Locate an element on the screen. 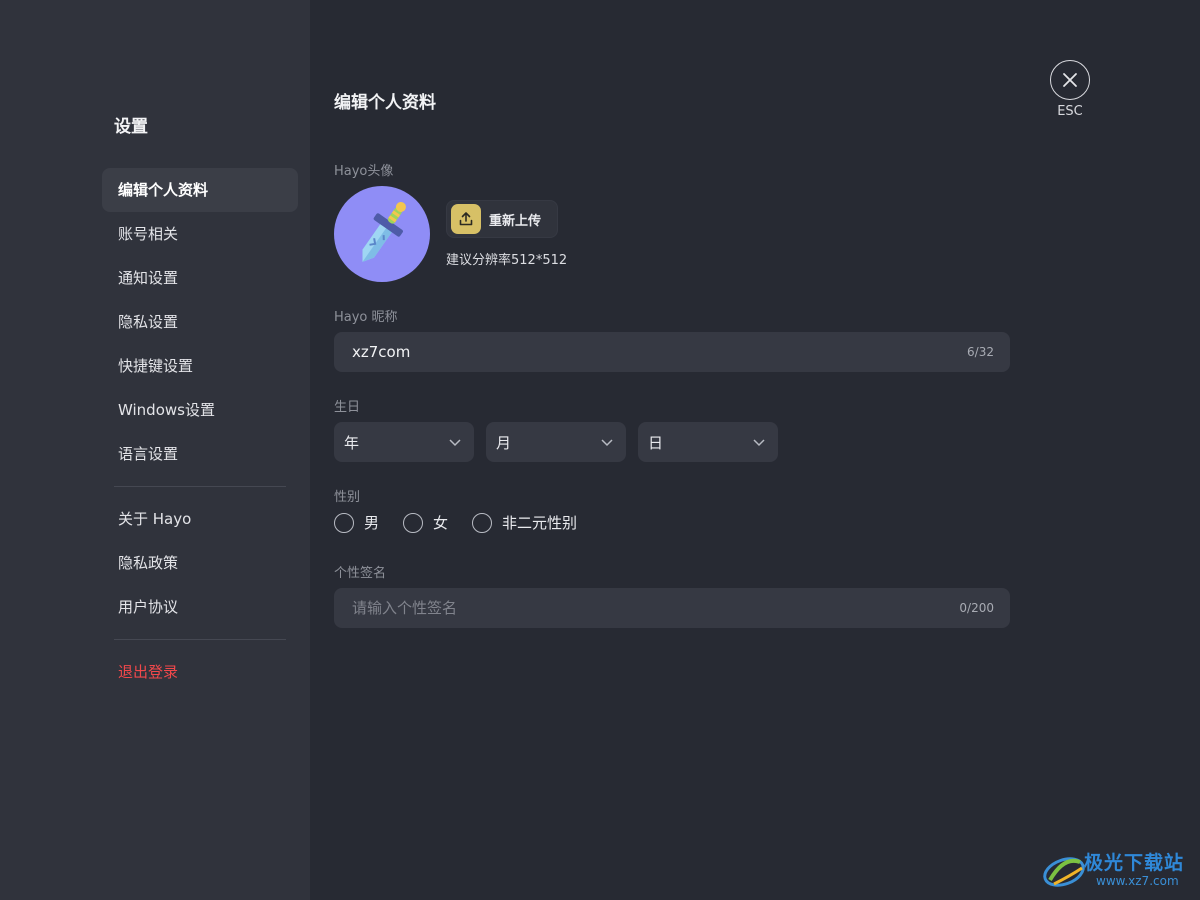 This screenshot has width=1200, height=900. birthday-day-select: 日 is located at coordinates (708, 442).